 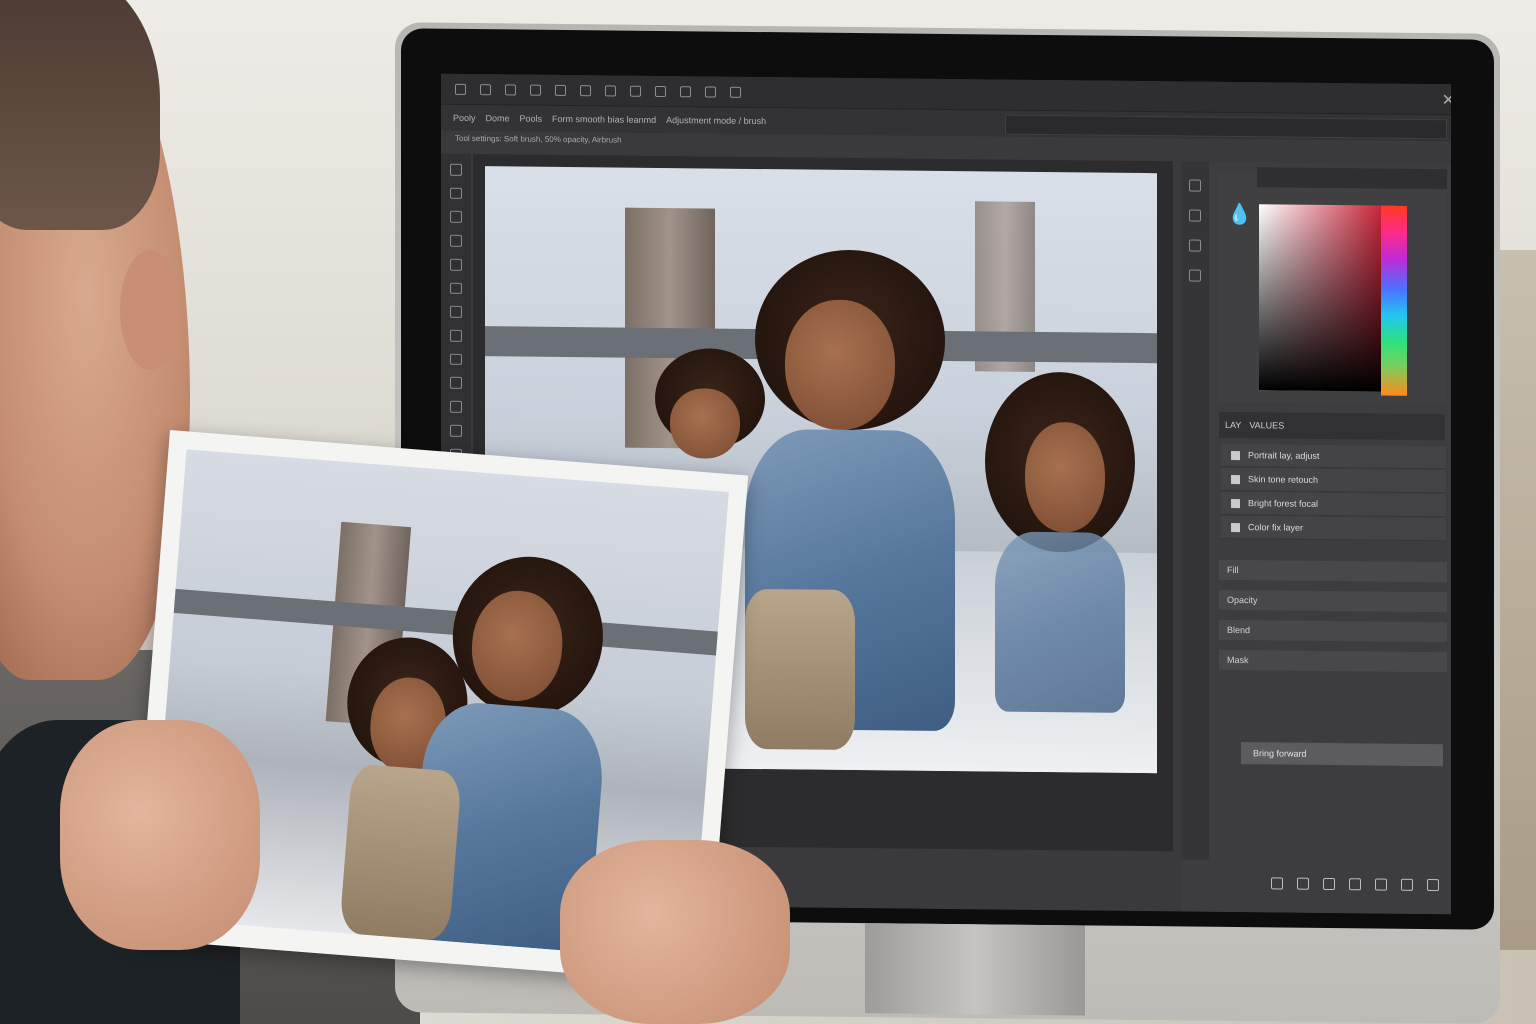 I want to click on adjustment-layer-icon, so click(x=1355, y=884).